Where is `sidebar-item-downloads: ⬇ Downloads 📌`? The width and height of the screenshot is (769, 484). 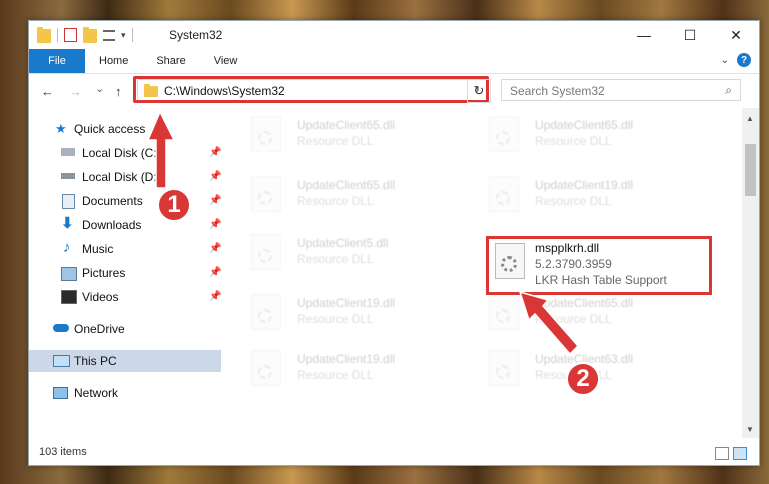 sidebar-item-downloads: ⬇ Downloads 📌 is located at coordinates (125, 225).